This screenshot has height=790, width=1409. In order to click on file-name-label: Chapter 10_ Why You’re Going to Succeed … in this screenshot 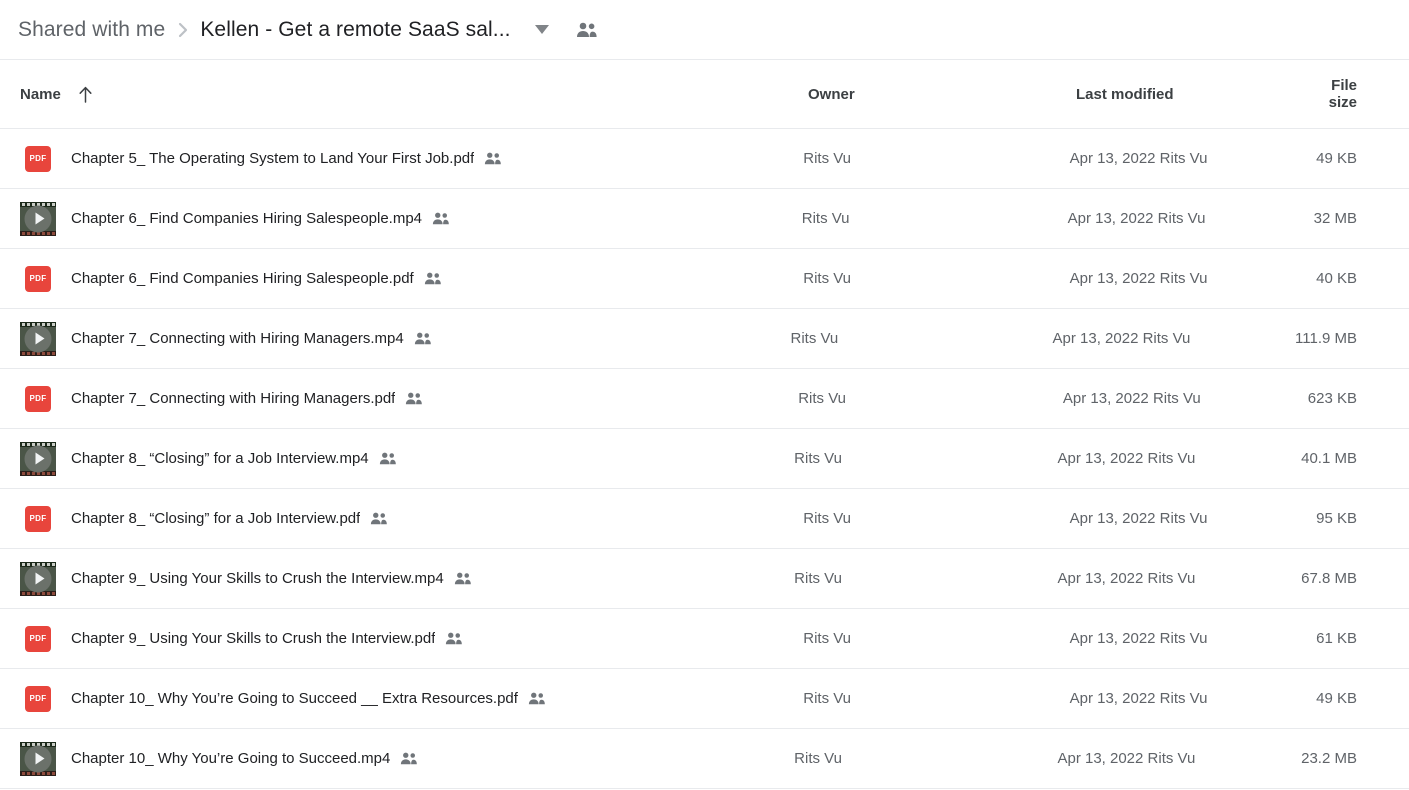, I will do `click(294, 698)`.